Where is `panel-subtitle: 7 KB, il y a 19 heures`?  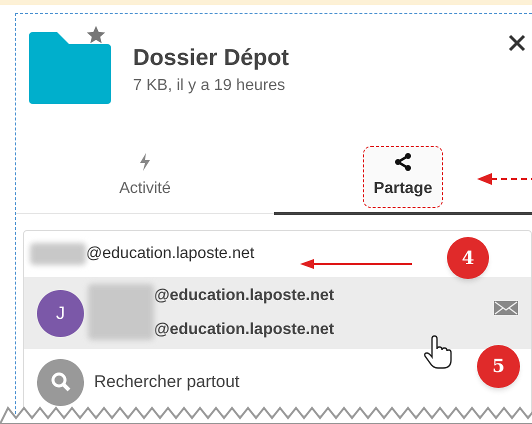
panel-subtitle: 7 KB, il y a 19 heures is located at coordinates (209, 86).